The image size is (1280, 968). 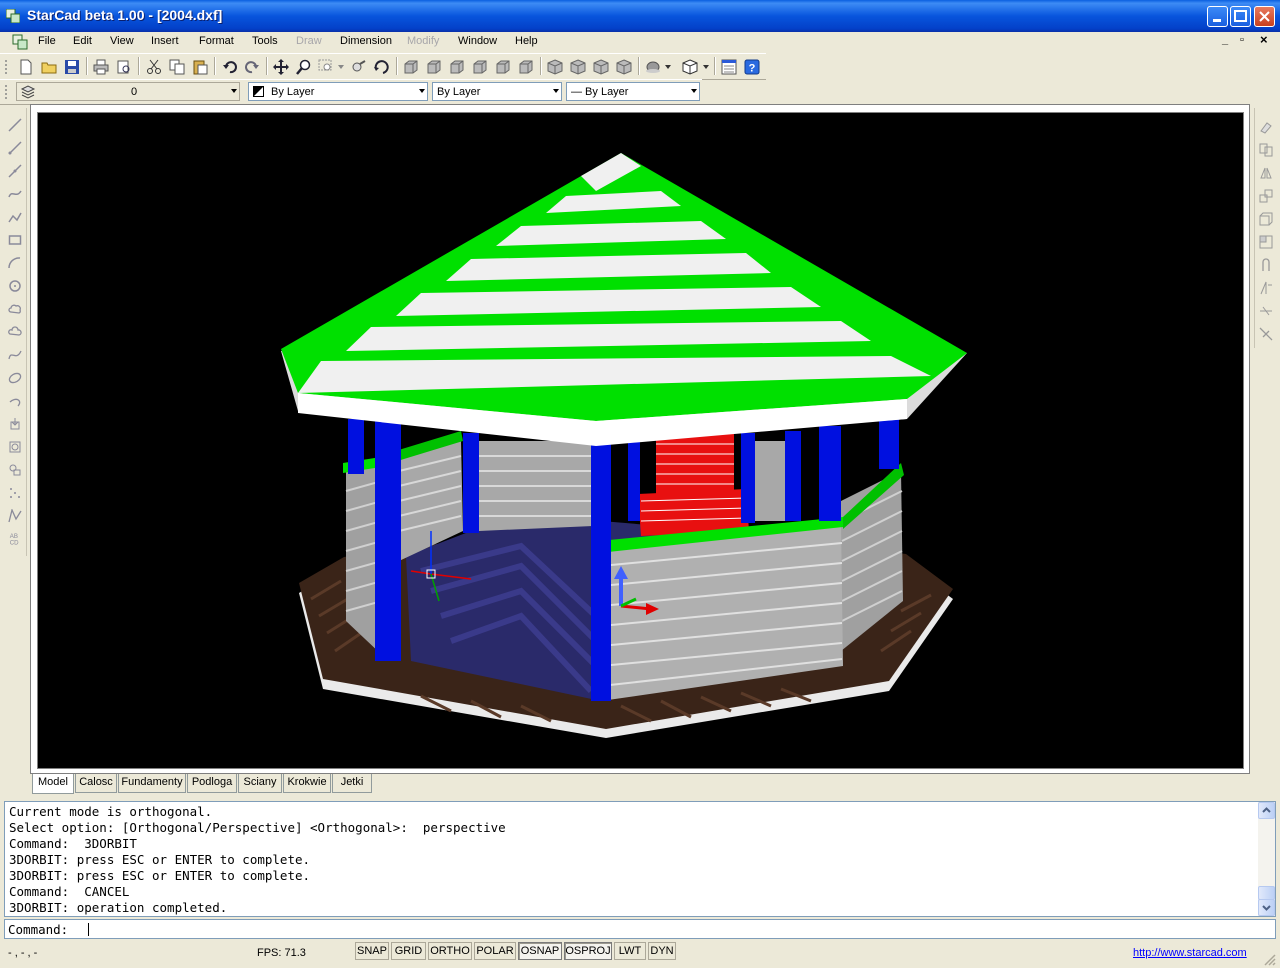 I want to click on menu-dimension: Dimension, so click(x=366, y=41).